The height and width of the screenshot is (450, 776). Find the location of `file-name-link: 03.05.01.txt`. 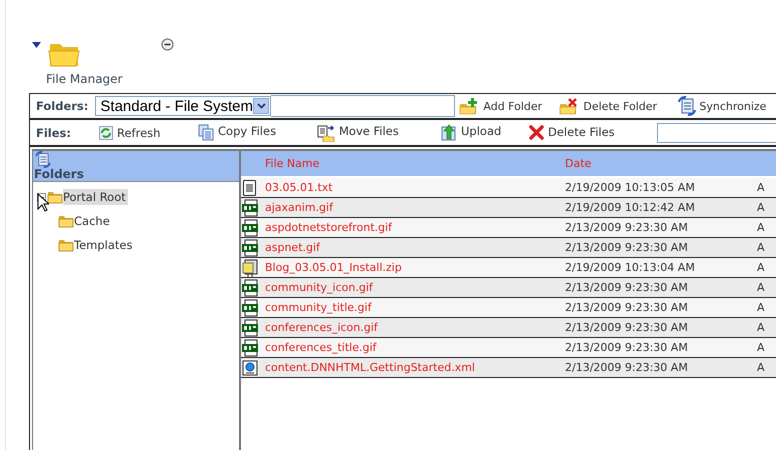

file-name-link: 03.05.01.txt is located at coordinates (415, 187).